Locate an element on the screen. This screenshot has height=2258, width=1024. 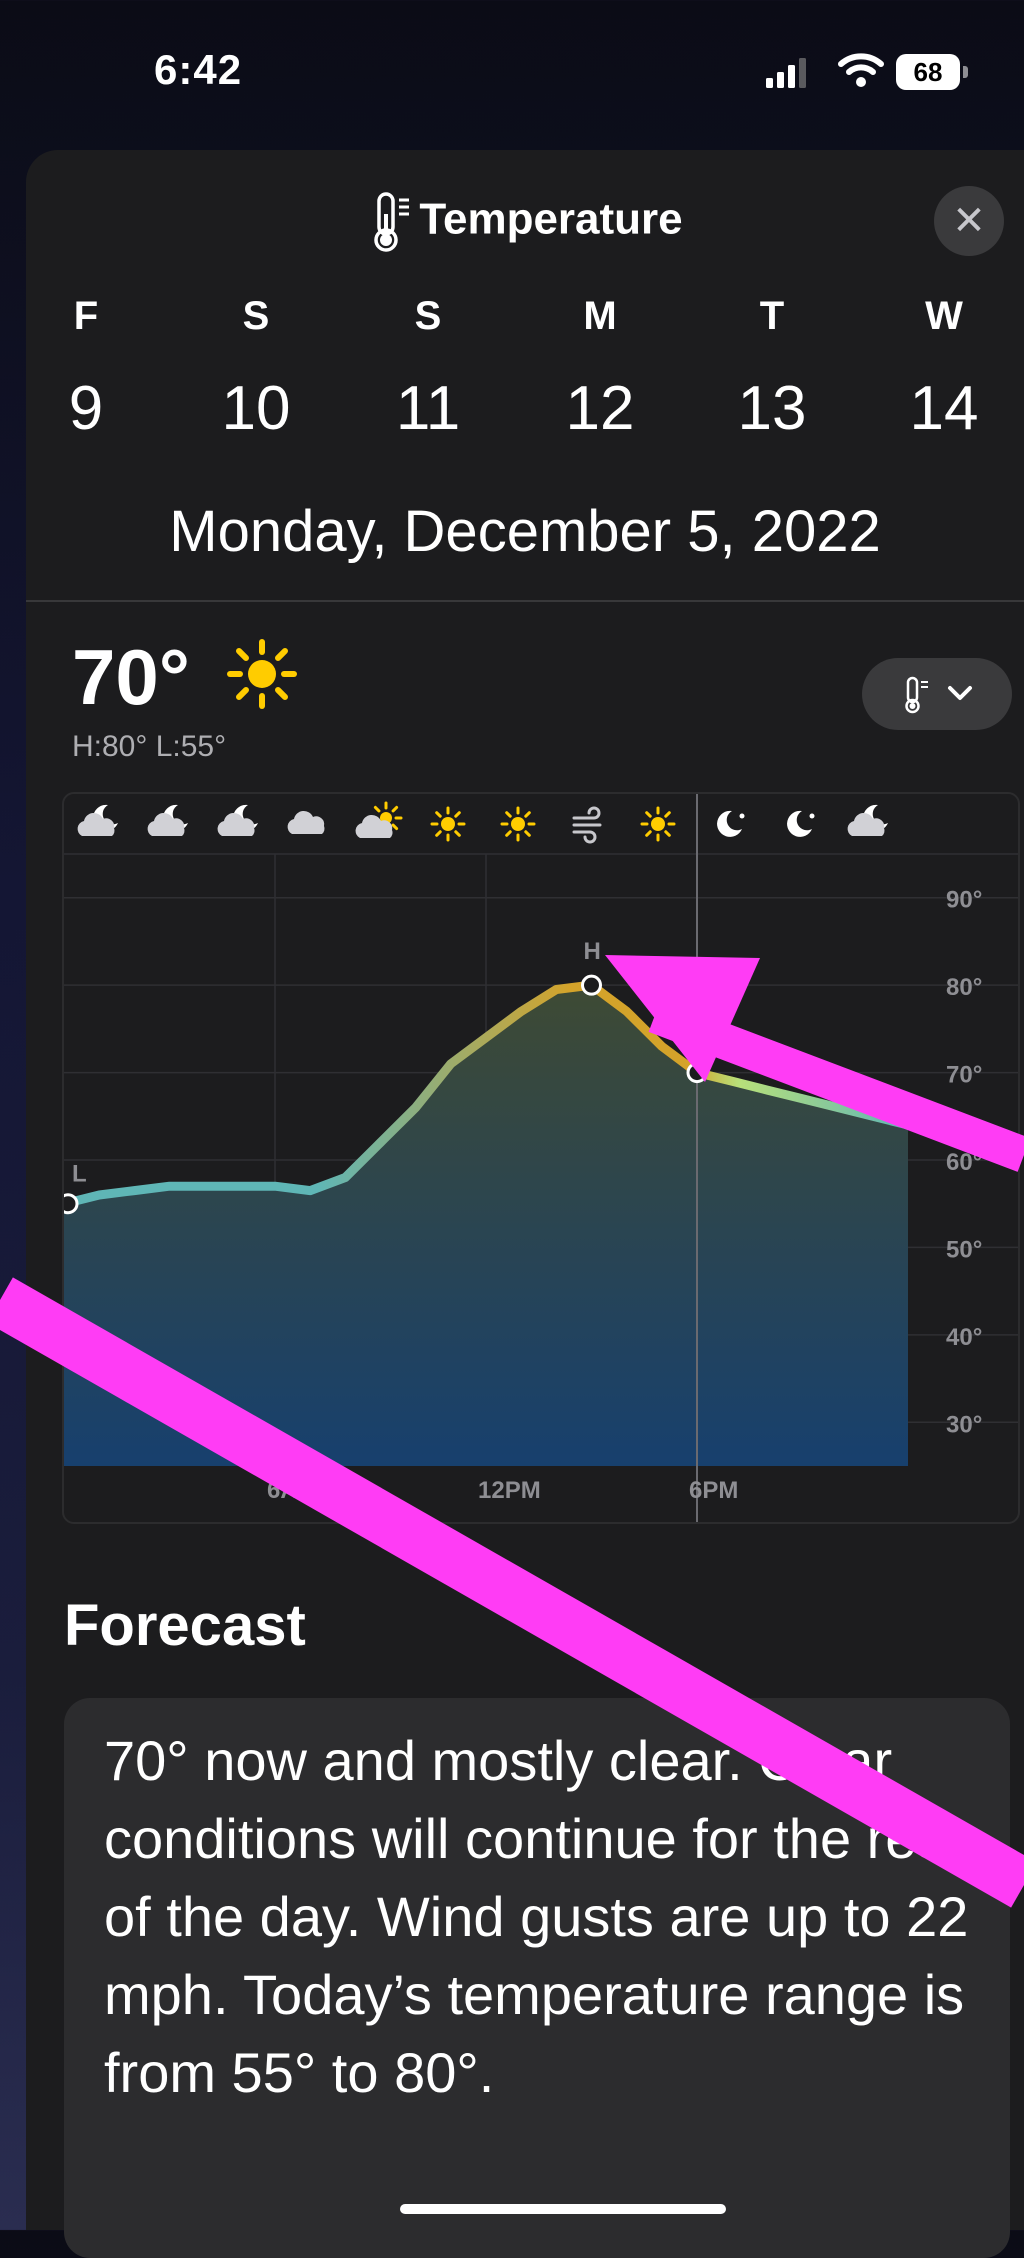
divider is located at coordinates (525, 601).